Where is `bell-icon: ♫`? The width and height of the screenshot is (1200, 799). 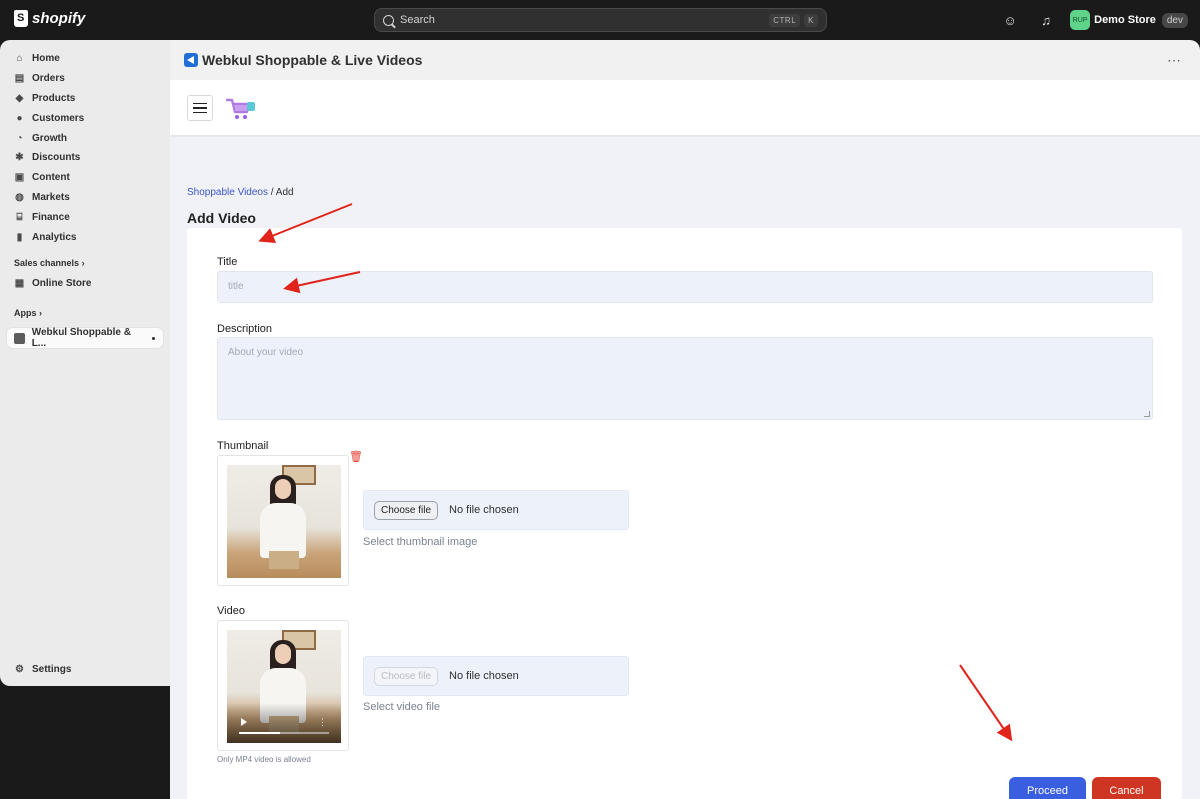 bell-icon: ♫ is located at coordinates (1046, 20).